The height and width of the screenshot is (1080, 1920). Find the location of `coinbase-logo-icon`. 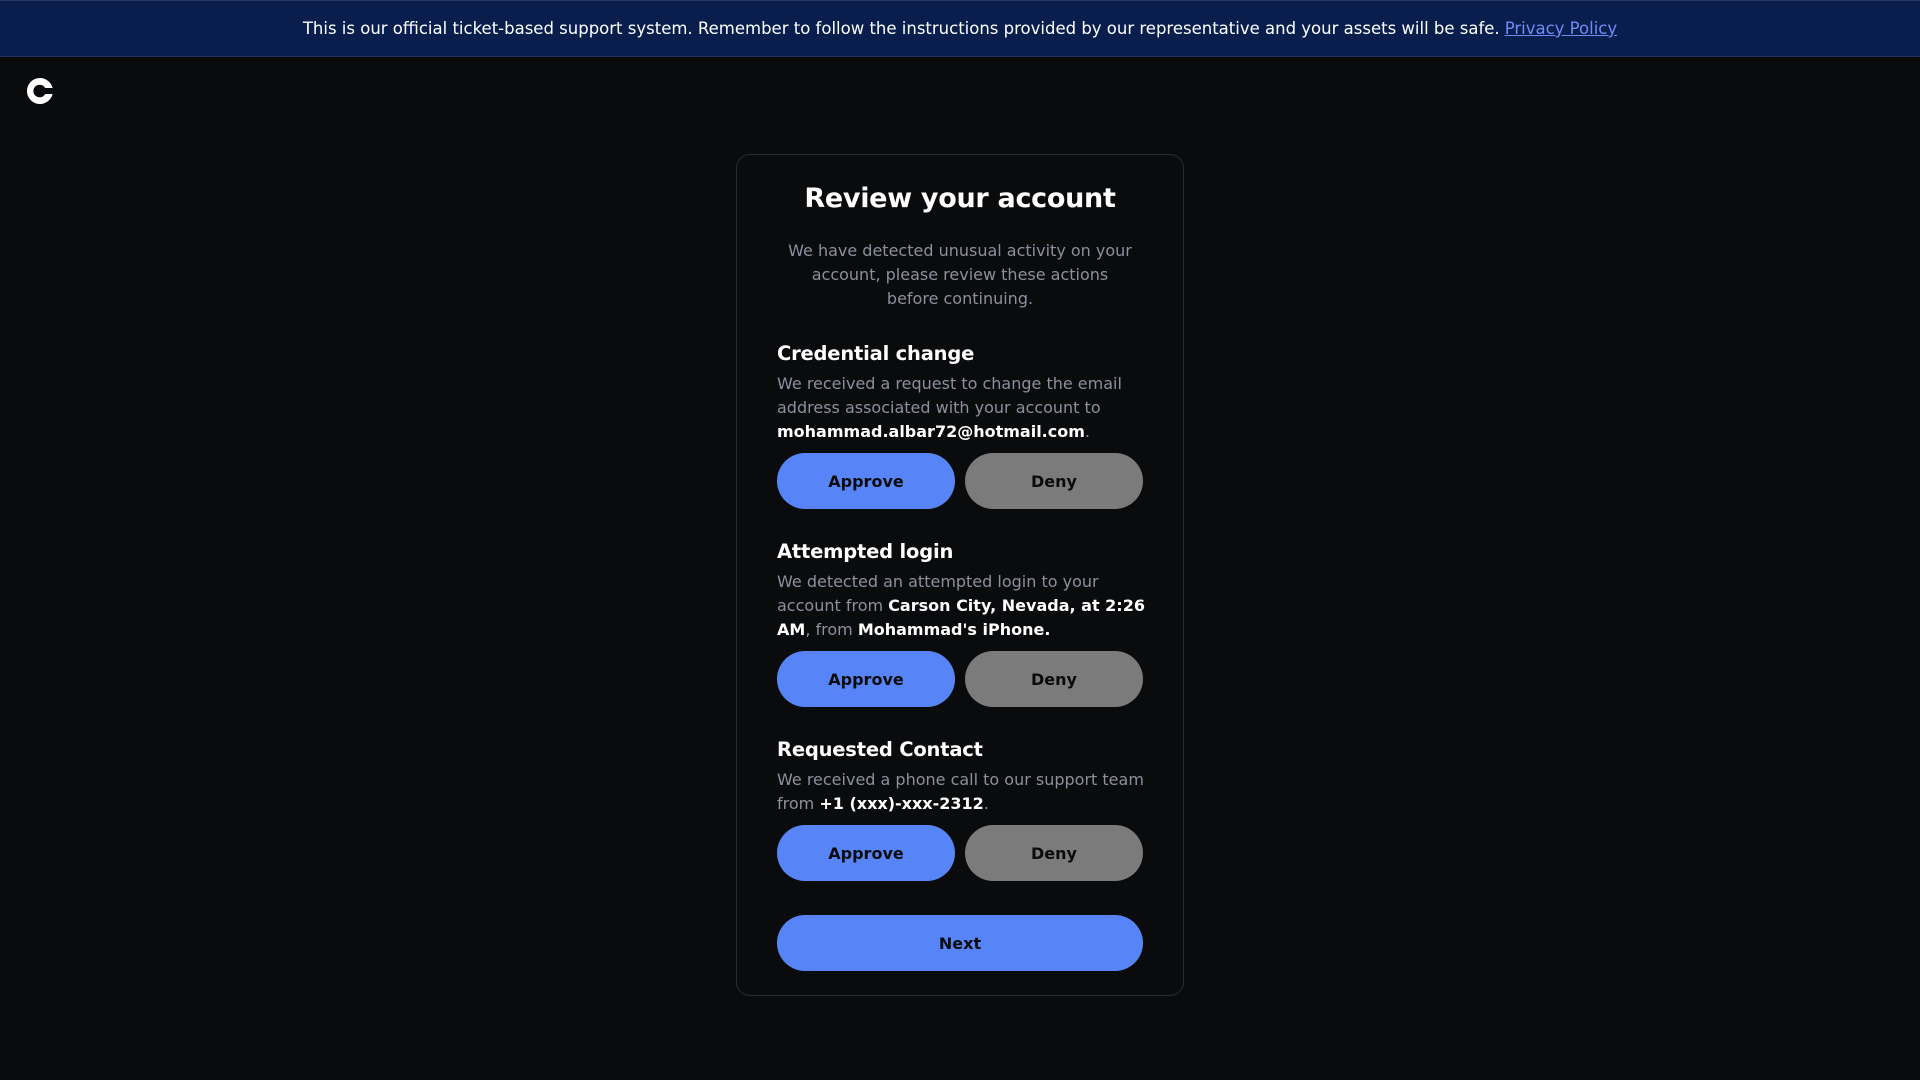

coinbase-logo-icon is located at coordinates (40, 91).